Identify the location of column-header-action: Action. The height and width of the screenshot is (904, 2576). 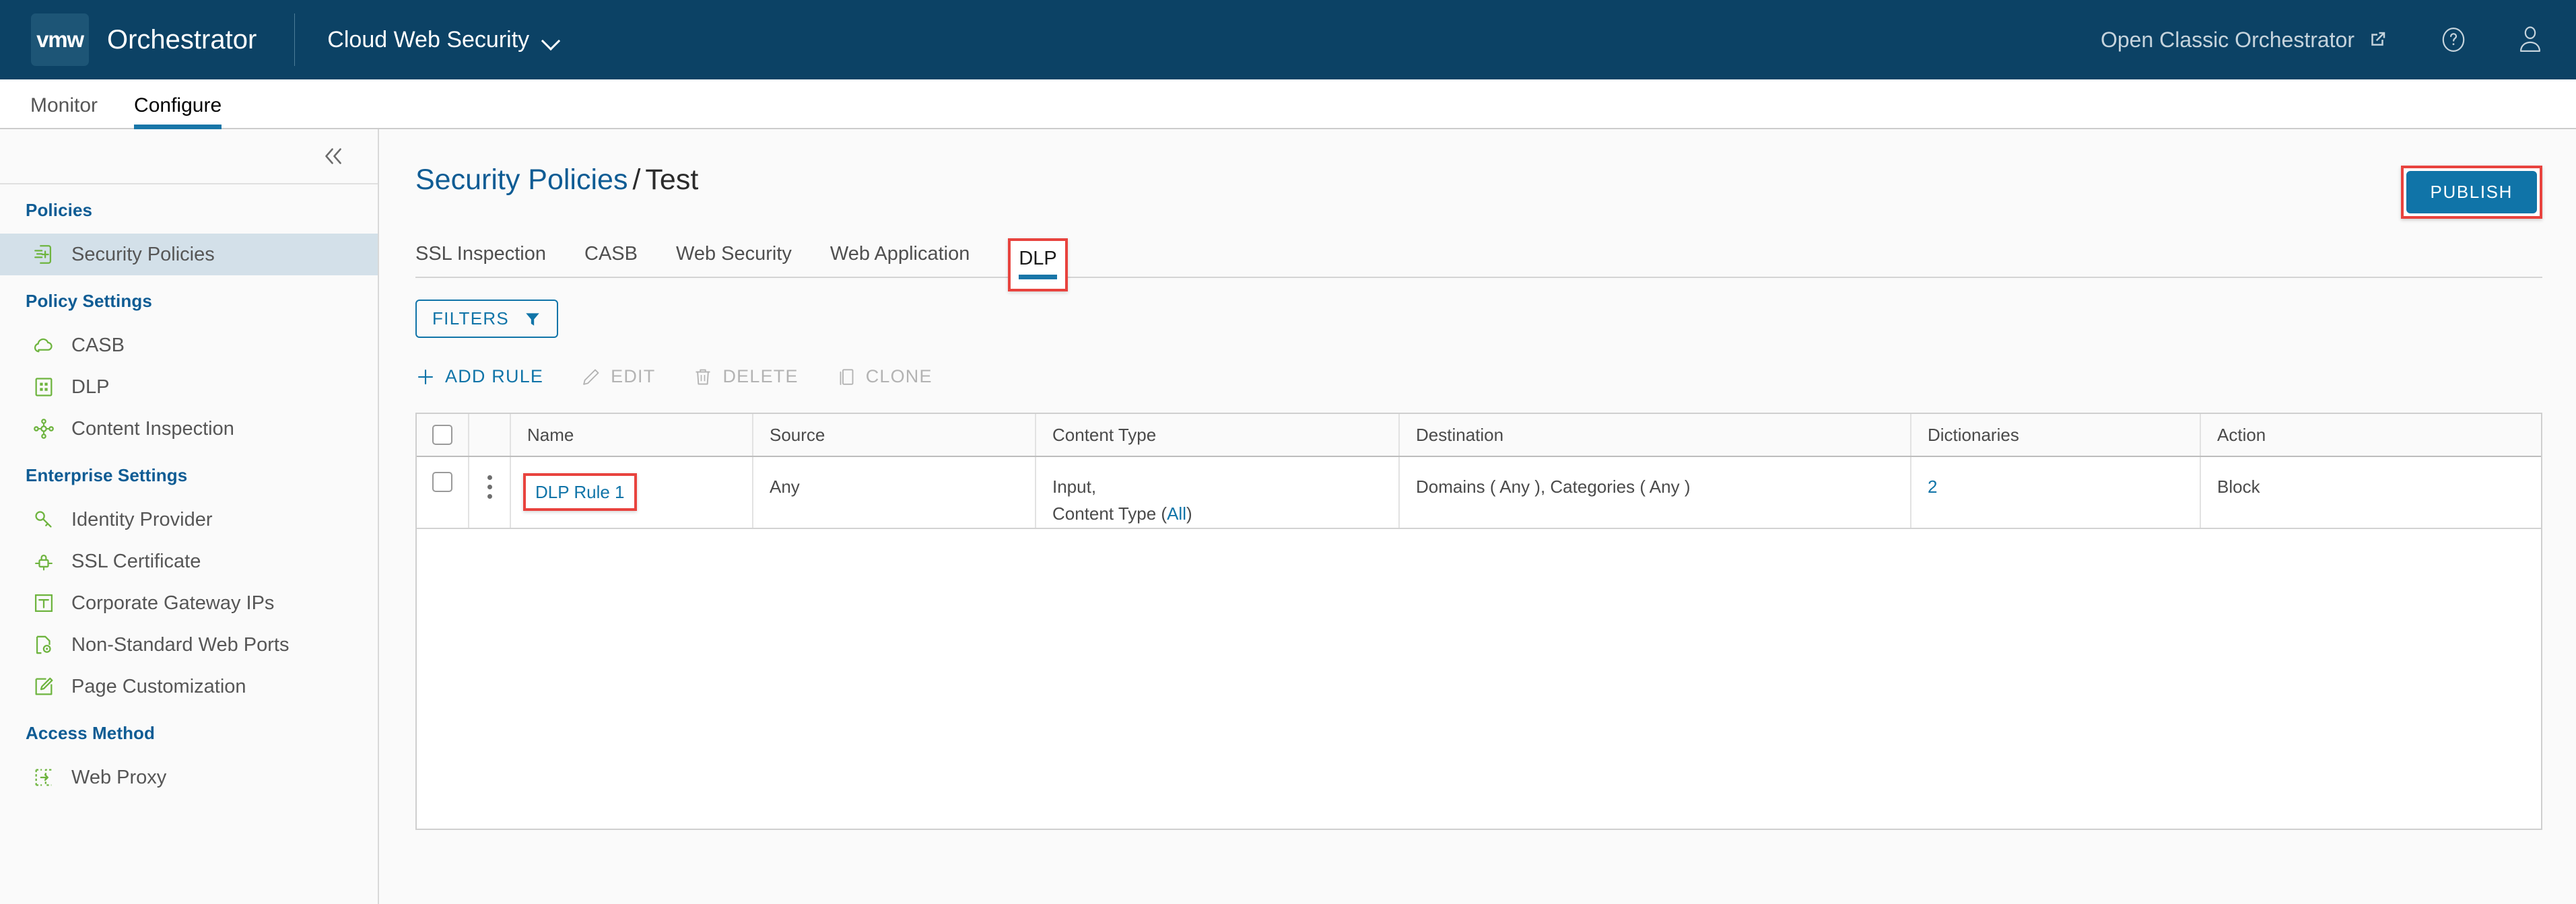
(2370, 435).